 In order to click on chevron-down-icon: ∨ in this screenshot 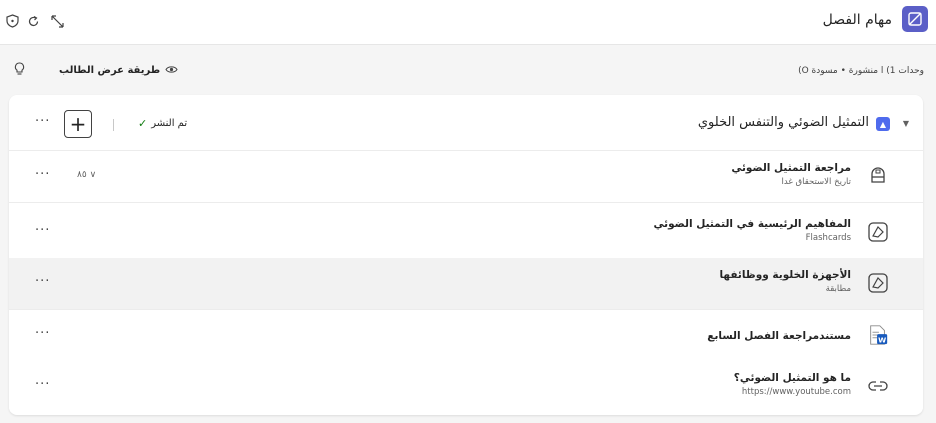, I will do `click(93, 175)`.